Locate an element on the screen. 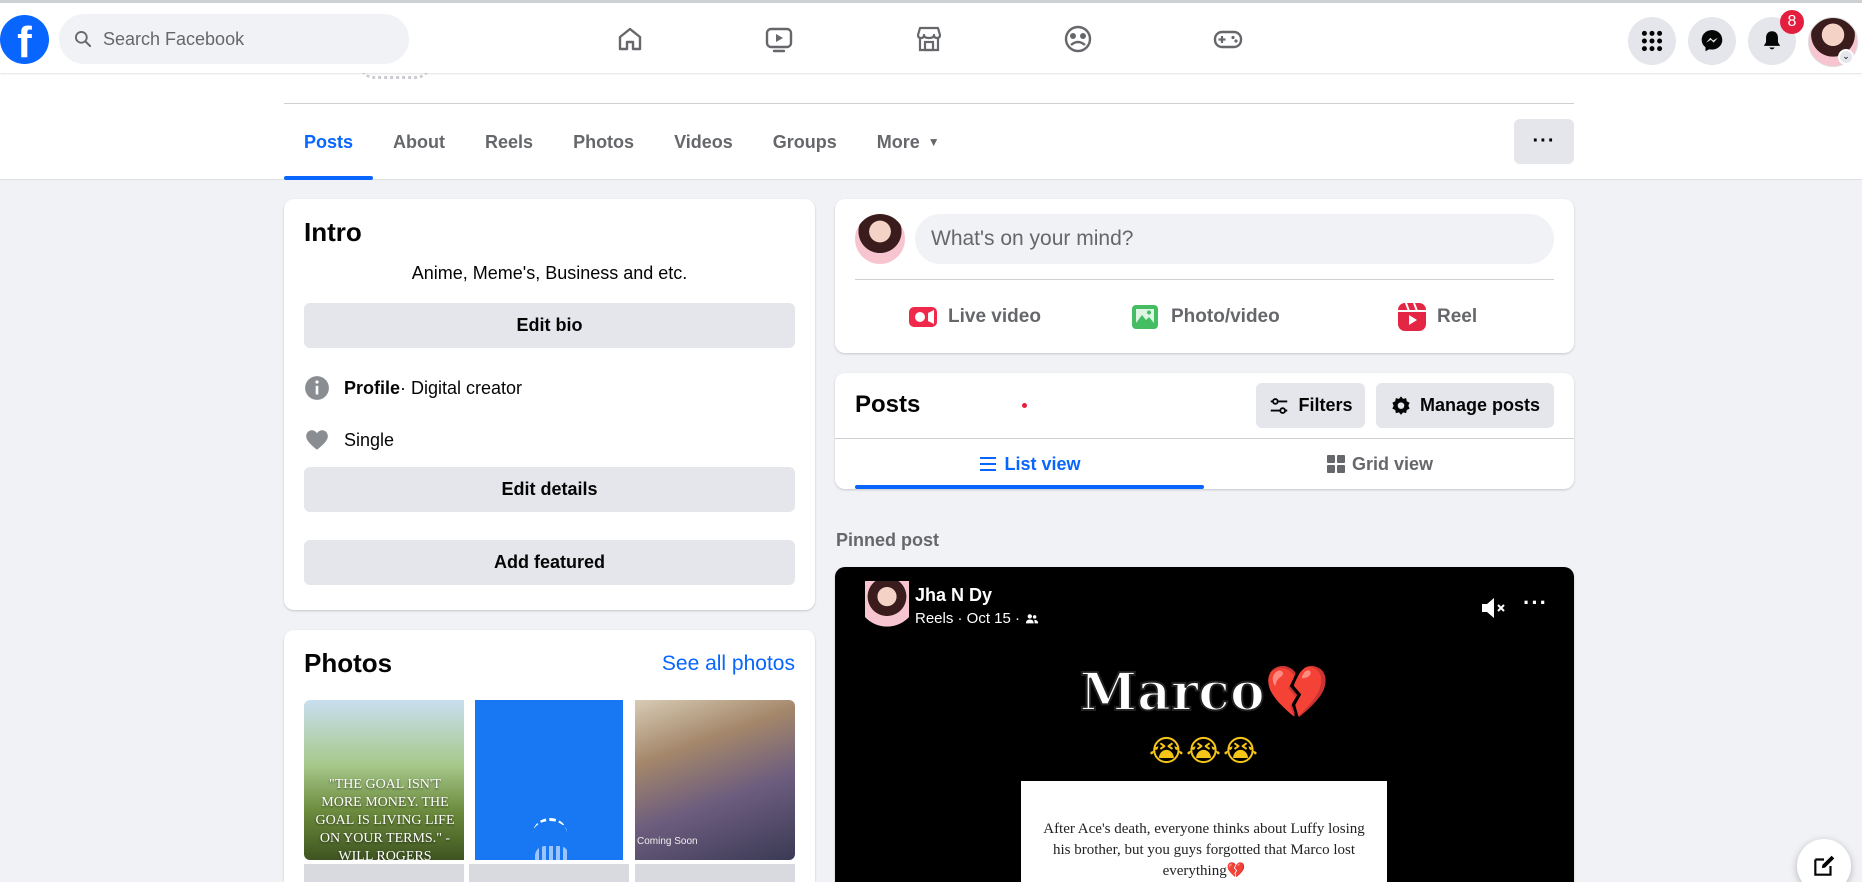  tab-label: Photos is located at coordinates (604, 141).